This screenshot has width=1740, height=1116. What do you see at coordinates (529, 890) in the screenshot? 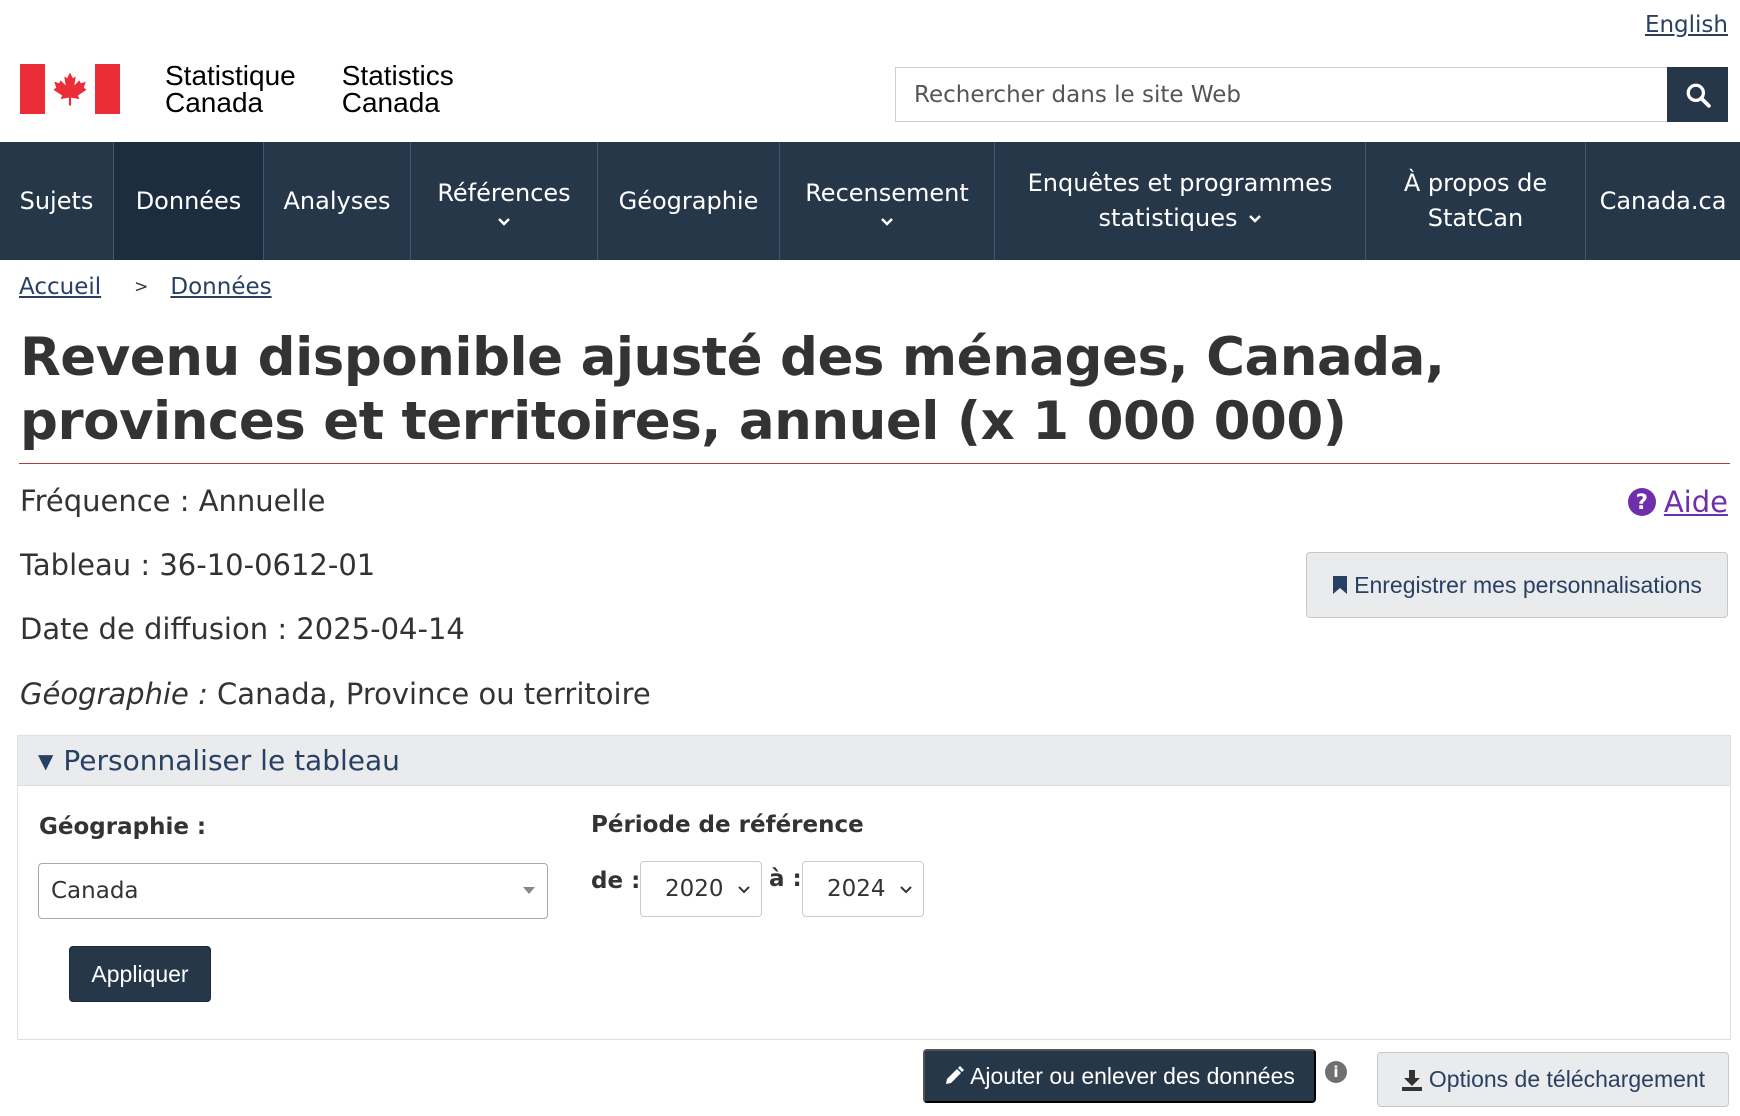
I see `dropdown-caret-icon` at bounding box center [529, 890].